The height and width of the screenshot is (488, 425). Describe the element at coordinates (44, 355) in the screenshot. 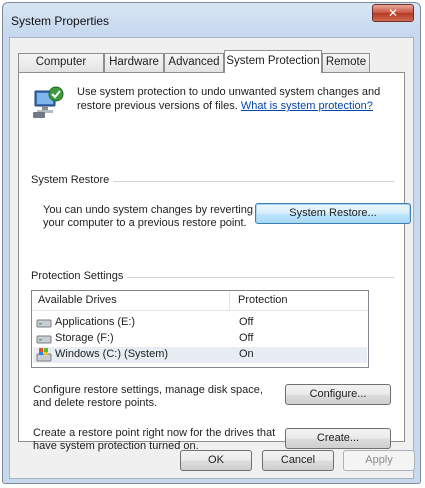

I see `system-drive-icon` at that location.